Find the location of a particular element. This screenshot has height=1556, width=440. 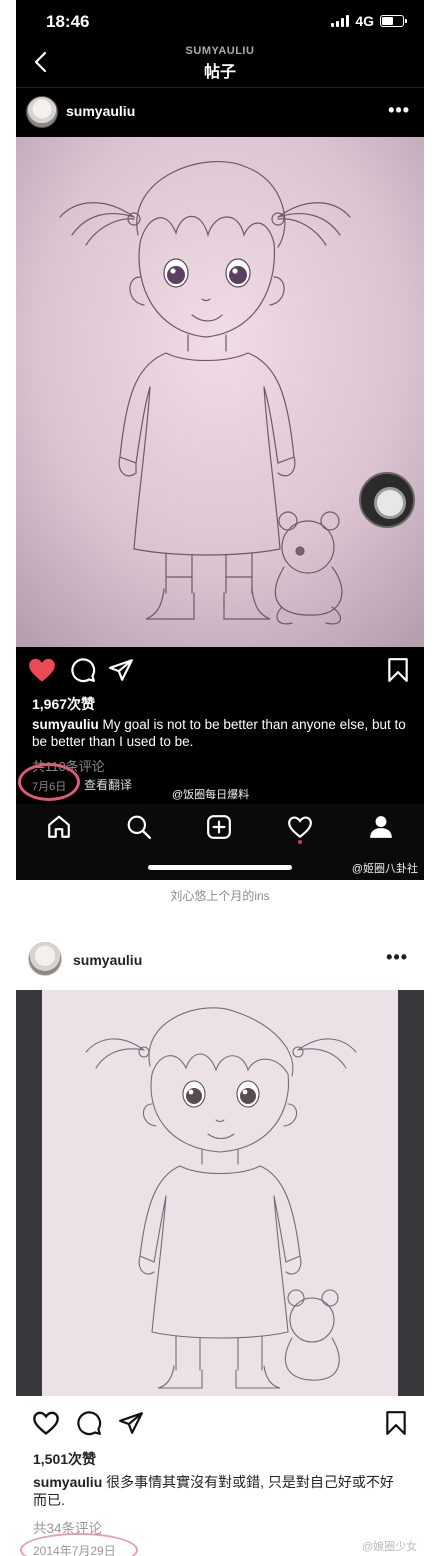

network-label: 4G is located at coordinates (364, 21).